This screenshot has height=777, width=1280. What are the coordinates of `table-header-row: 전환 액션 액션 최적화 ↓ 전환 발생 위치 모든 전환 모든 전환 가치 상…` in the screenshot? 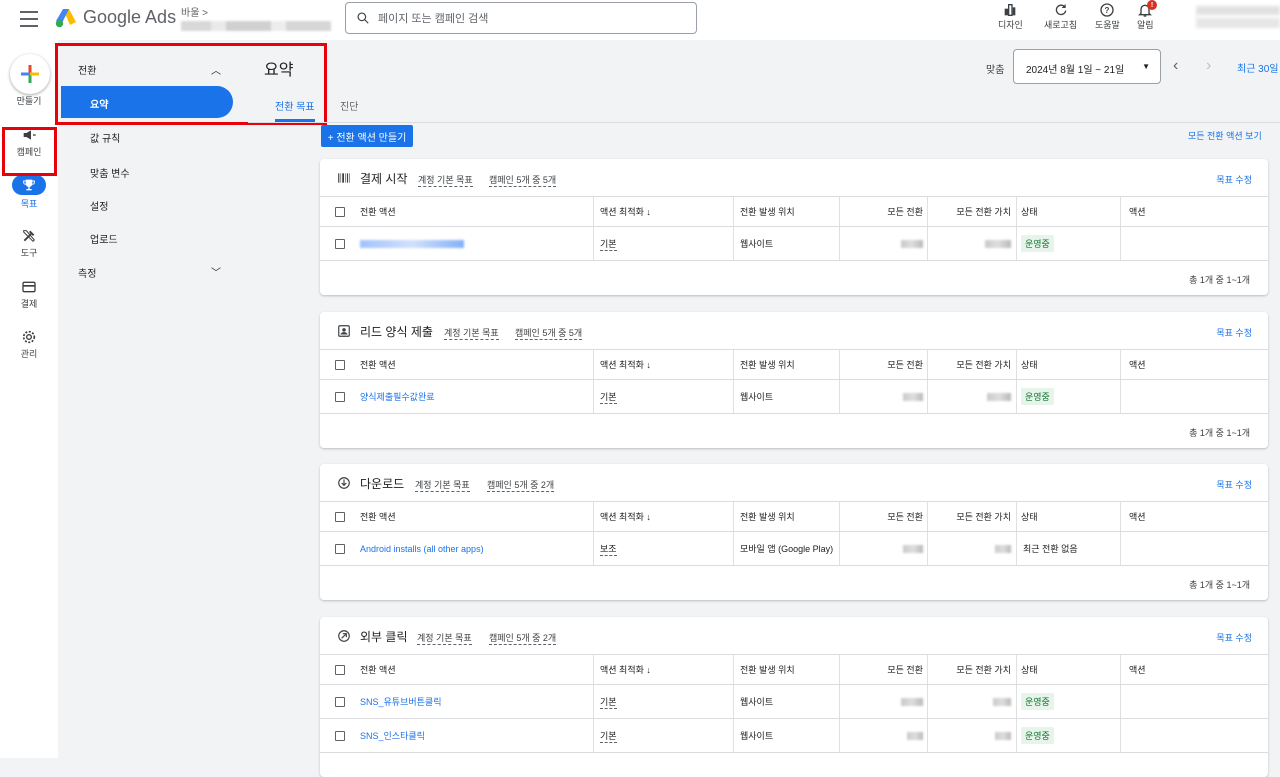 It's located at (794, 517).